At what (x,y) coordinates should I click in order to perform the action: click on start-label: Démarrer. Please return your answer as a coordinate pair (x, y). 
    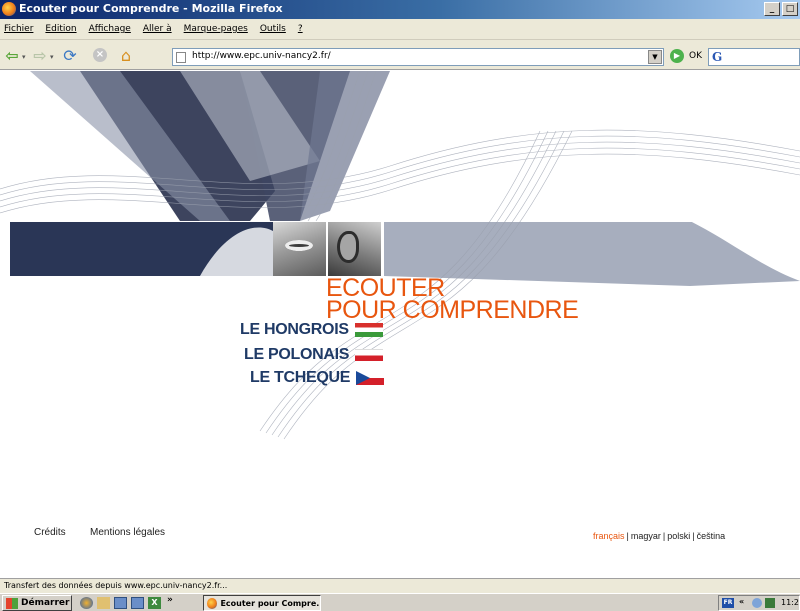
    Looking at the image, I should click on (45, 603).